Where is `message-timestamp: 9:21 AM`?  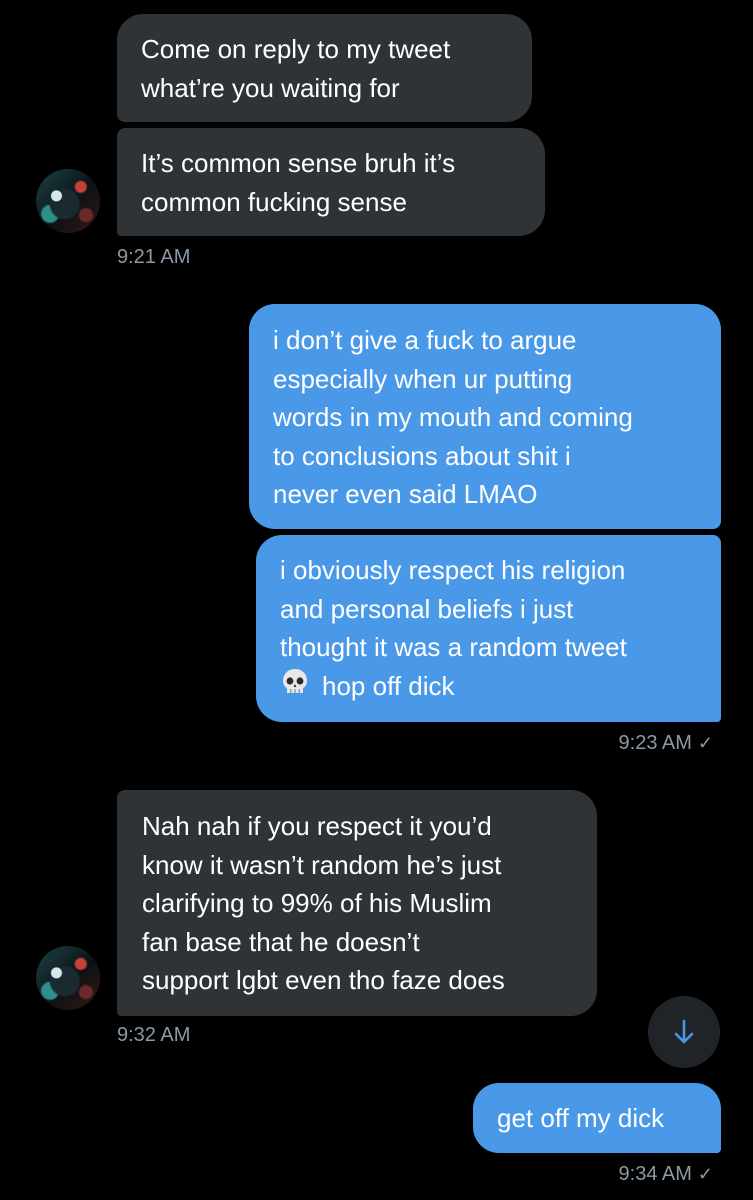
message-timestamp: 9:21 AM is located at coordinates (154, 257).